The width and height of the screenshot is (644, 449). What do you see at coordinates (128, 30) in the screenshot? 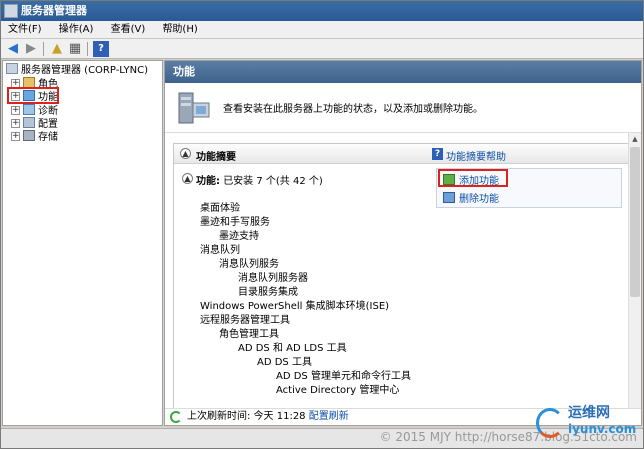
I see `menu-view: 查看(V)` at bounding box center [128, 30].